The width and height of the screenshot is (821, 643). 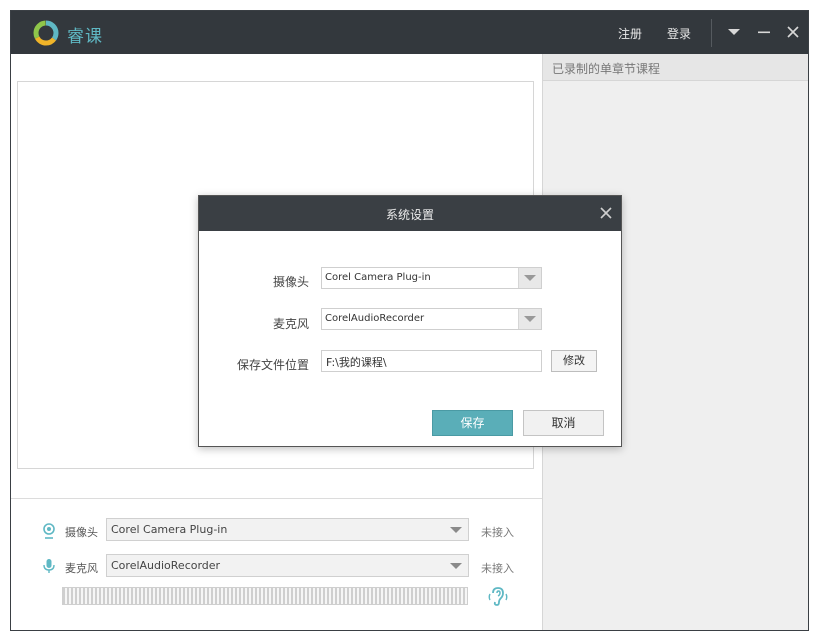 I want to click on recorded-courses-title: 已录制的单章节课程, so click(x=606, y=69).